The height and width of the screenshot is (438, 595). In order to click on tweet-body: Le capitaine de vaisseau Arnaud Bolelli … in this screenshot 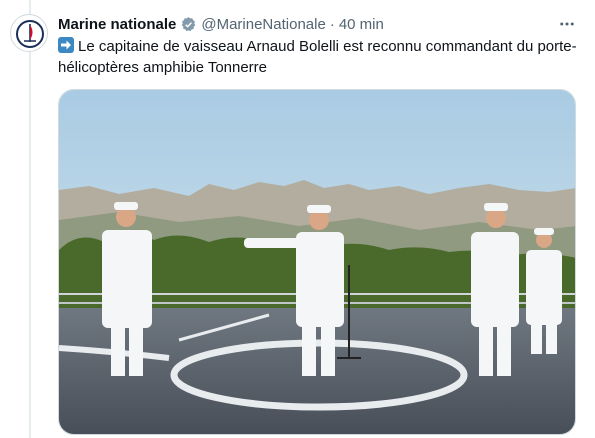, I will do `click(318, 57)`.